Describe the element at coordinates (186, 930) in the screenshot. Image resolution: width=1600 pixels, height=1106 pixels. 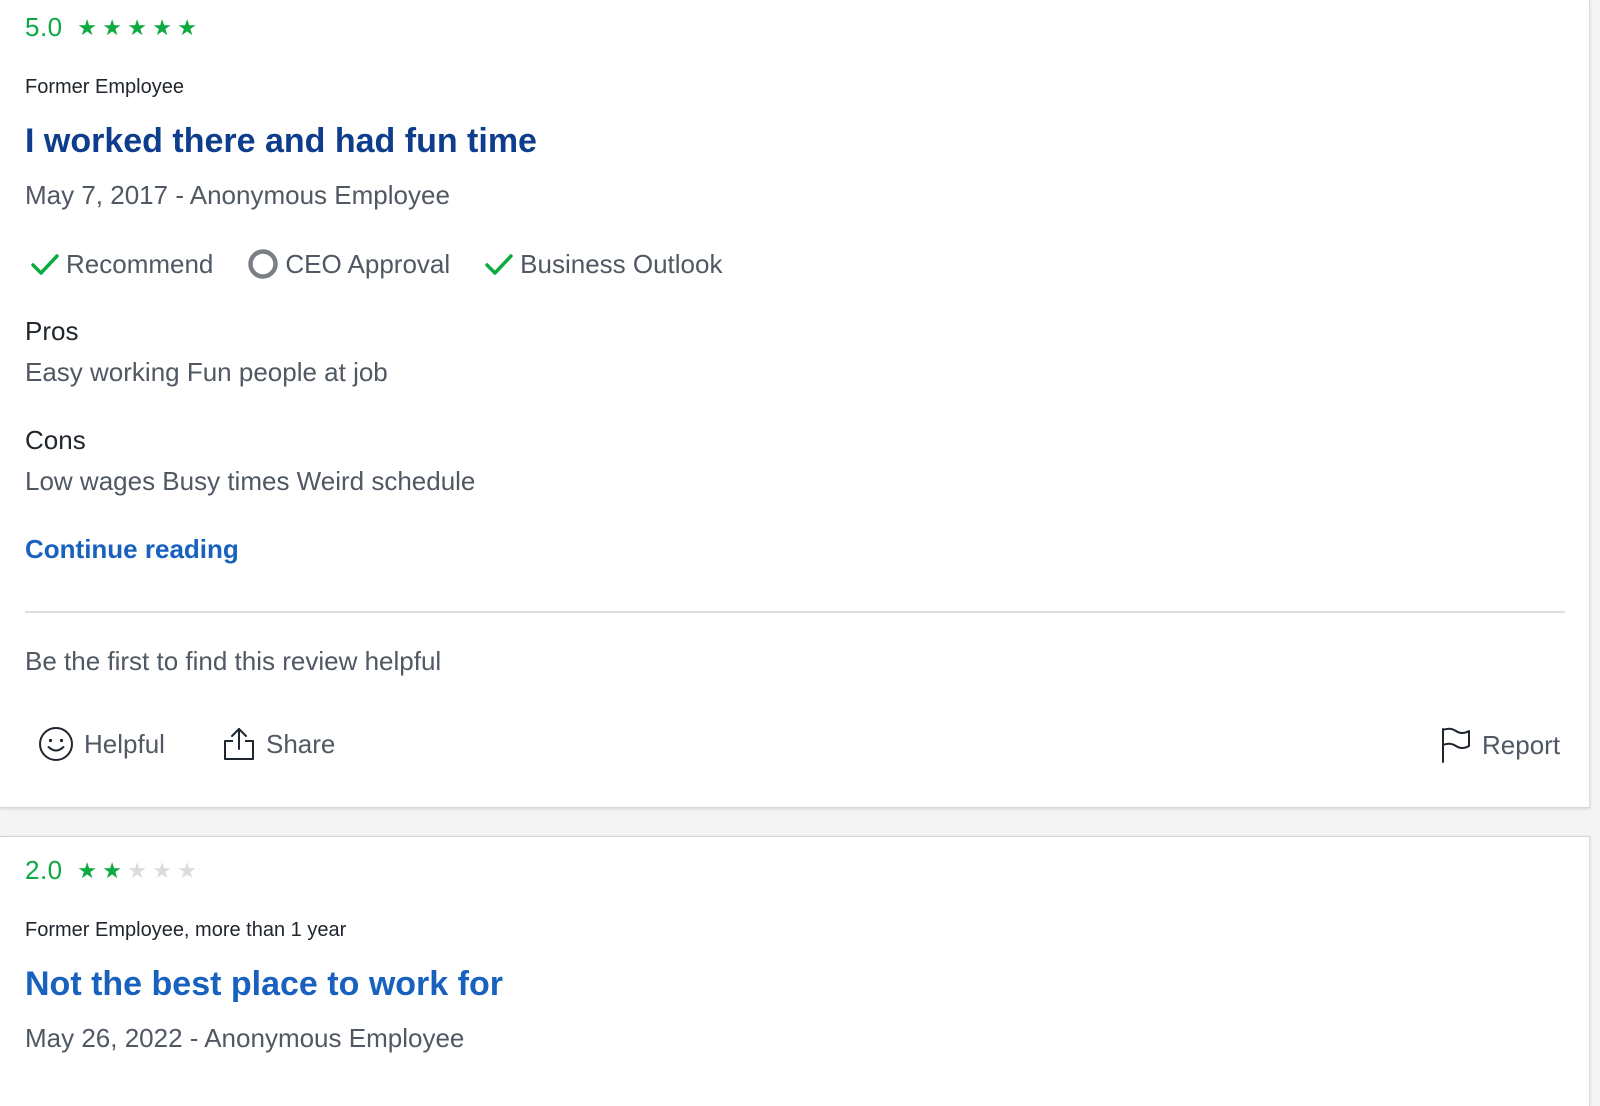
I see `employee-status: Former Employee, more than 1 year` at that location.